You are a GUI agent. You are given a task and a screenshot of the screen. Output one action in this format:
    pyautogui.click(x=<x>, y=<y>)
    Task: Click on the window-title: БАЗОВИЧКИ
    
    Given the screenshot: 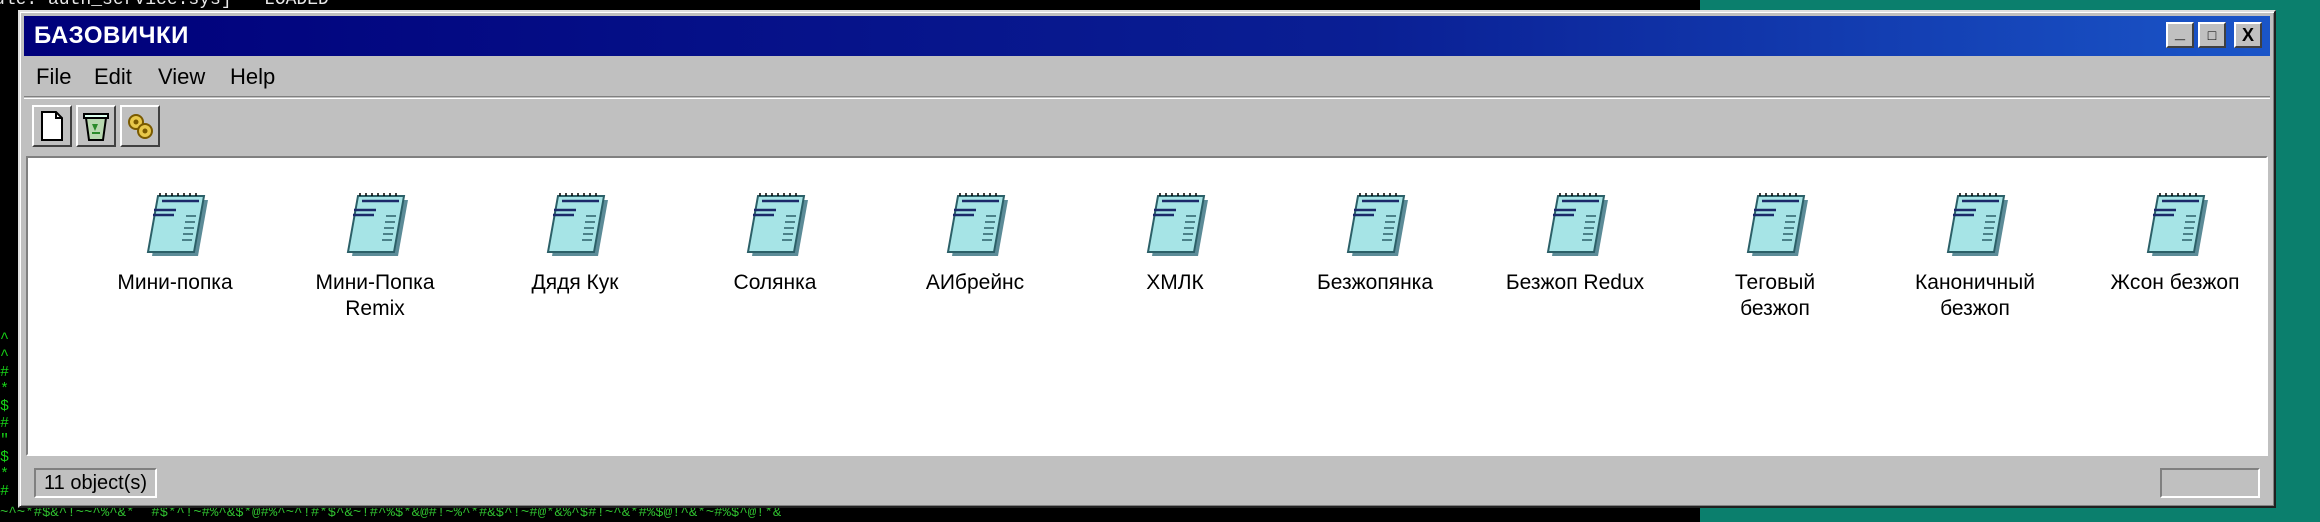 What is the action you would take?
    pyautogui.click(x=111, y=35)
    